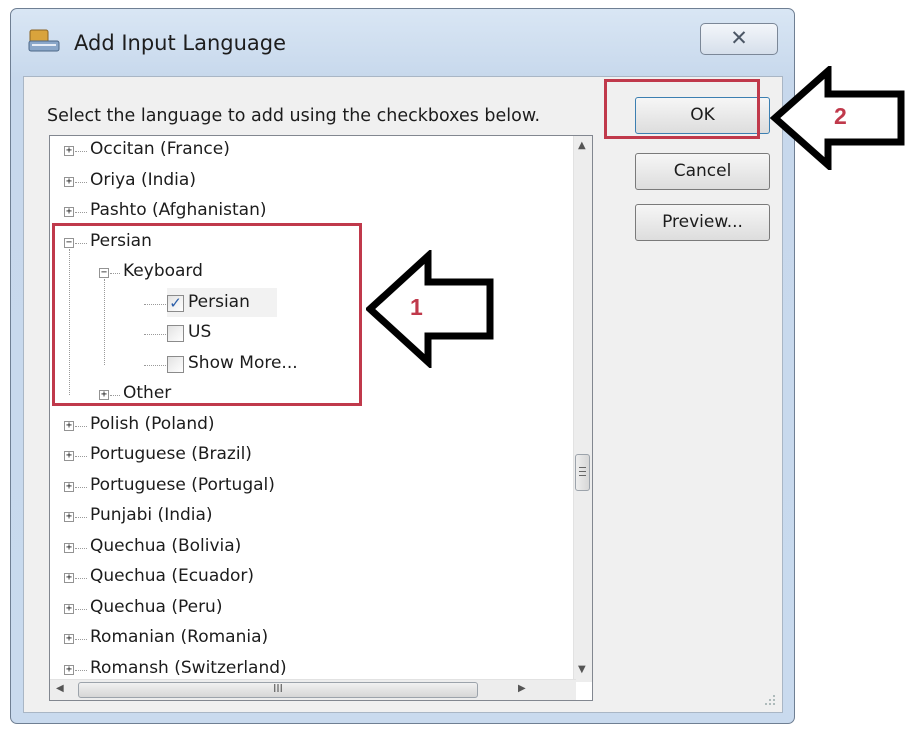  I want to click on vertical-scroll-thumb, so click(582, 472).